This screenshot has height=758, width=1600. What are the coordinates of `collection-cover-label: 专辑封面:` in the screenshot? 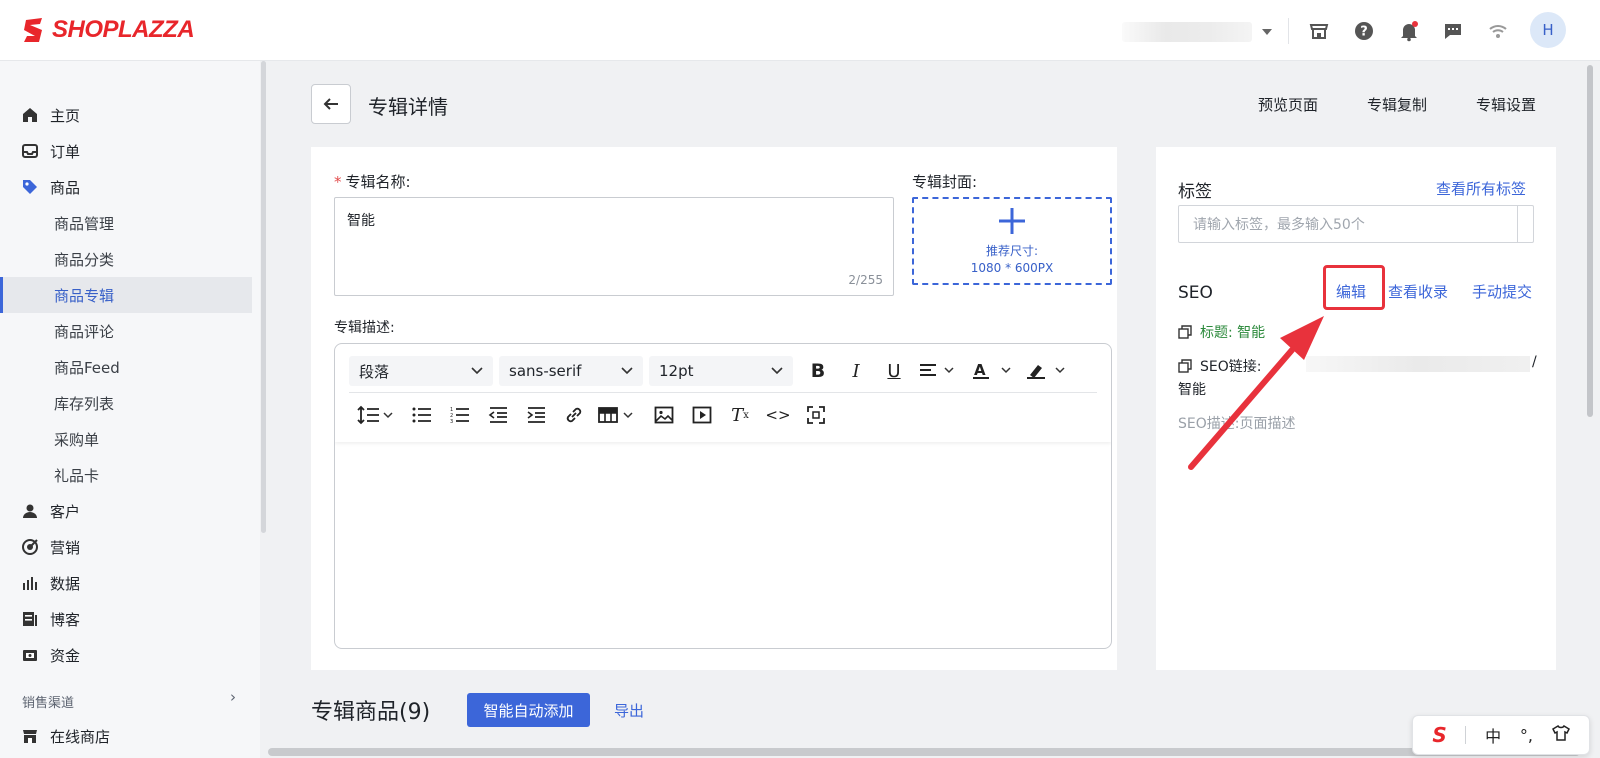 It's located at (945, 182).